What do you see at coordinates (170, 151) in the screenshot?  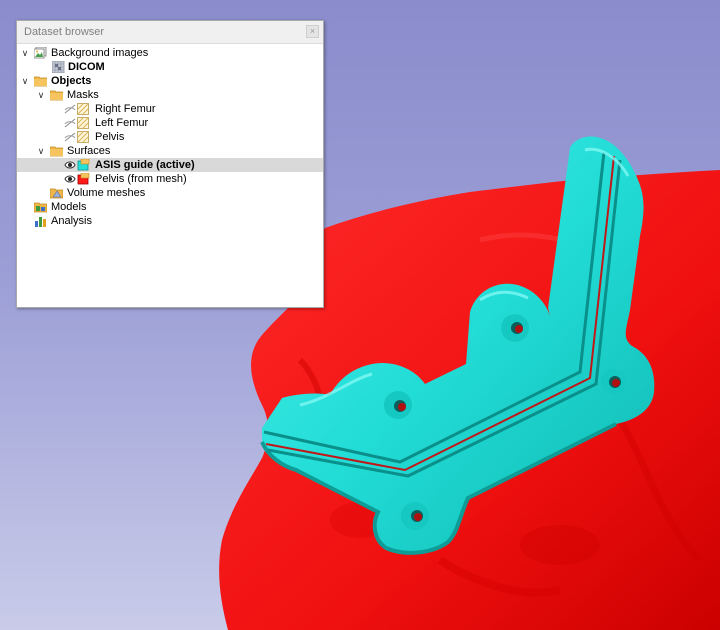 I see `tree-item-surfaces: ∨ Surfaces` at bounding box center [170, 151].